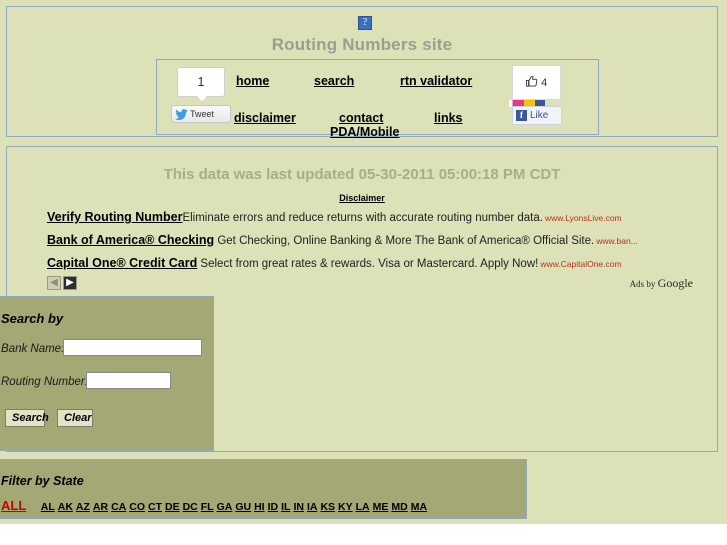  What do you see at coordinates (345, 507) in the screenshot?
I see `state-link-ky: KY` at bounding box center [345, 507].